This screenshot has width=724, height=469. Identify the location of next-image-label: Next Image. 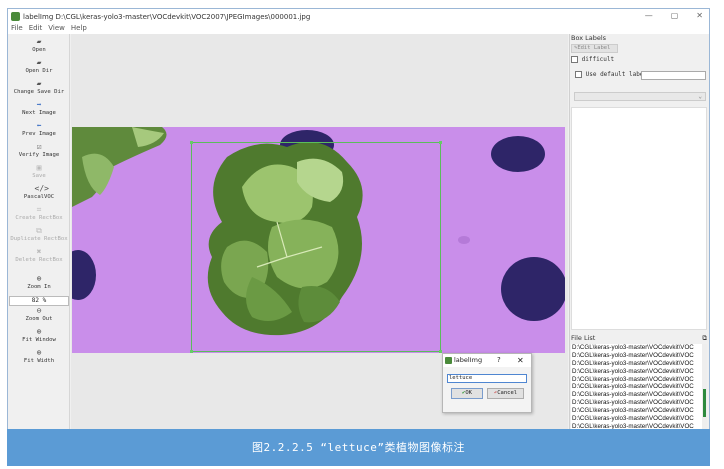
(39, 113).